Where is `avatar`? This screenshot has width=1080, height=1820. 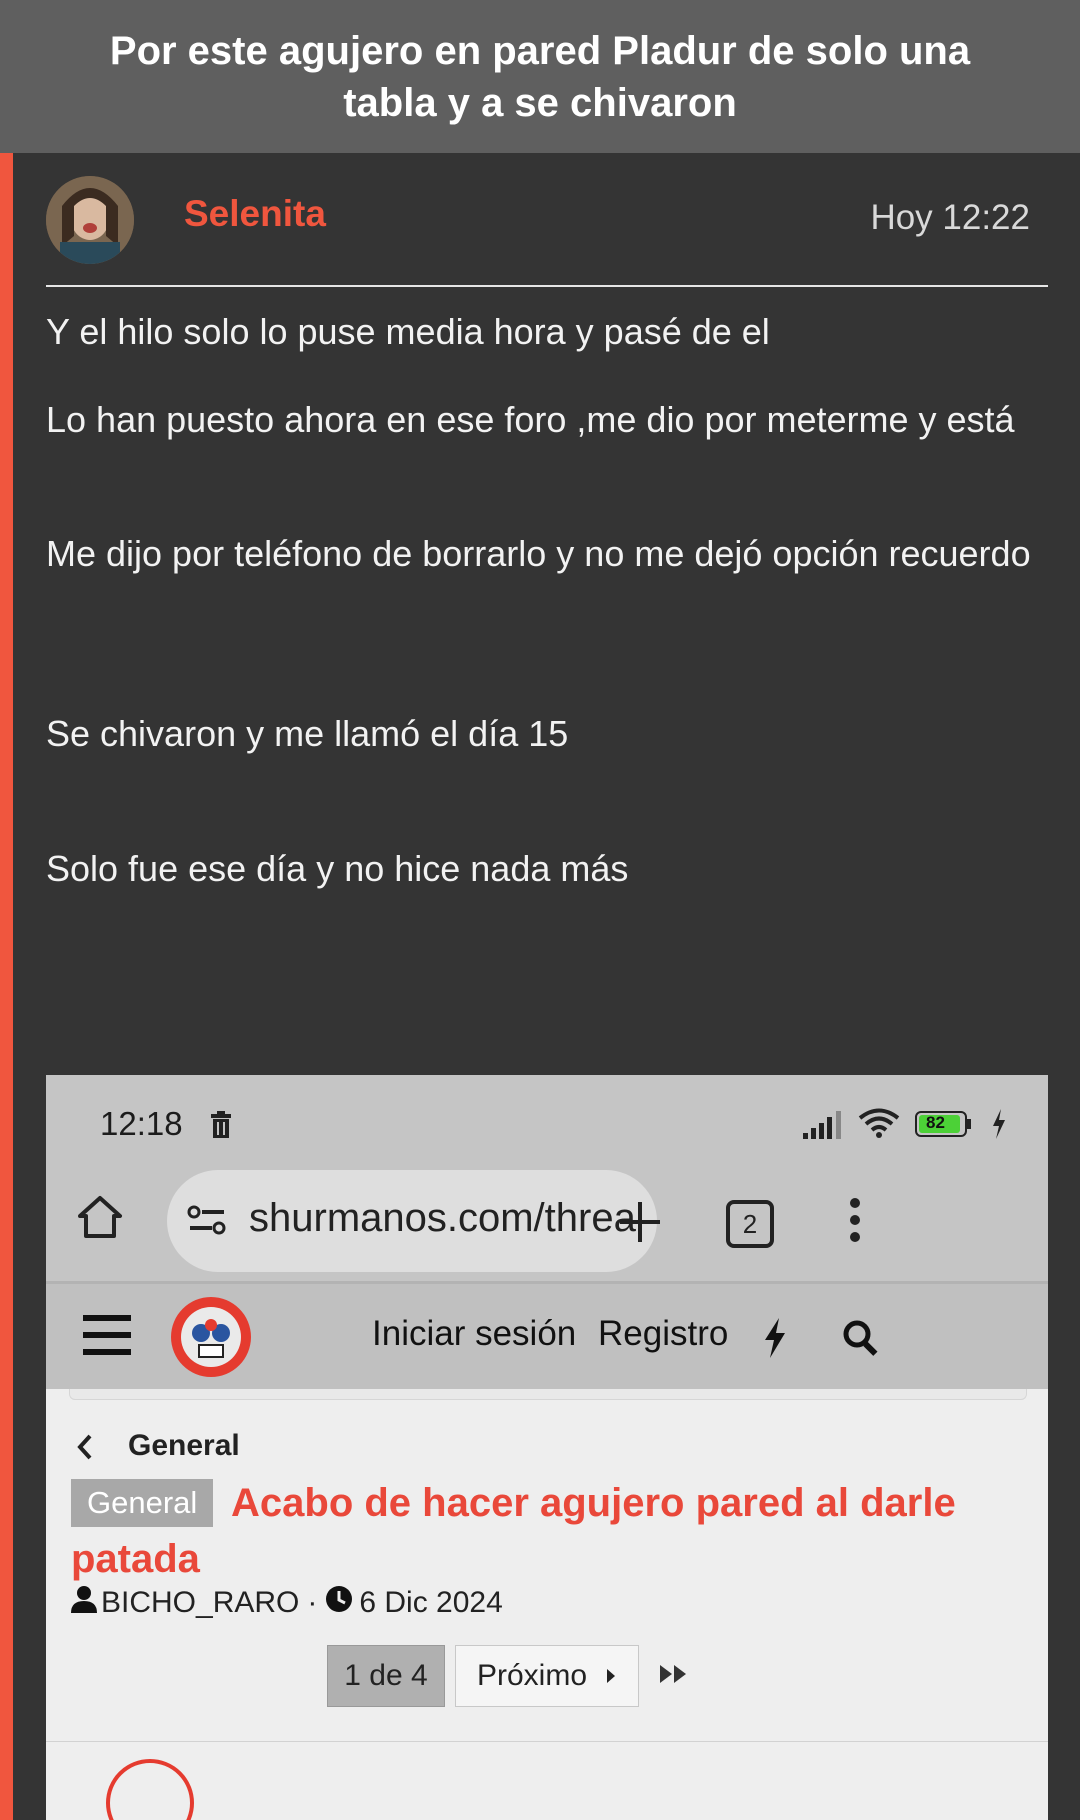 avatar is located at coordinates (90, 220).